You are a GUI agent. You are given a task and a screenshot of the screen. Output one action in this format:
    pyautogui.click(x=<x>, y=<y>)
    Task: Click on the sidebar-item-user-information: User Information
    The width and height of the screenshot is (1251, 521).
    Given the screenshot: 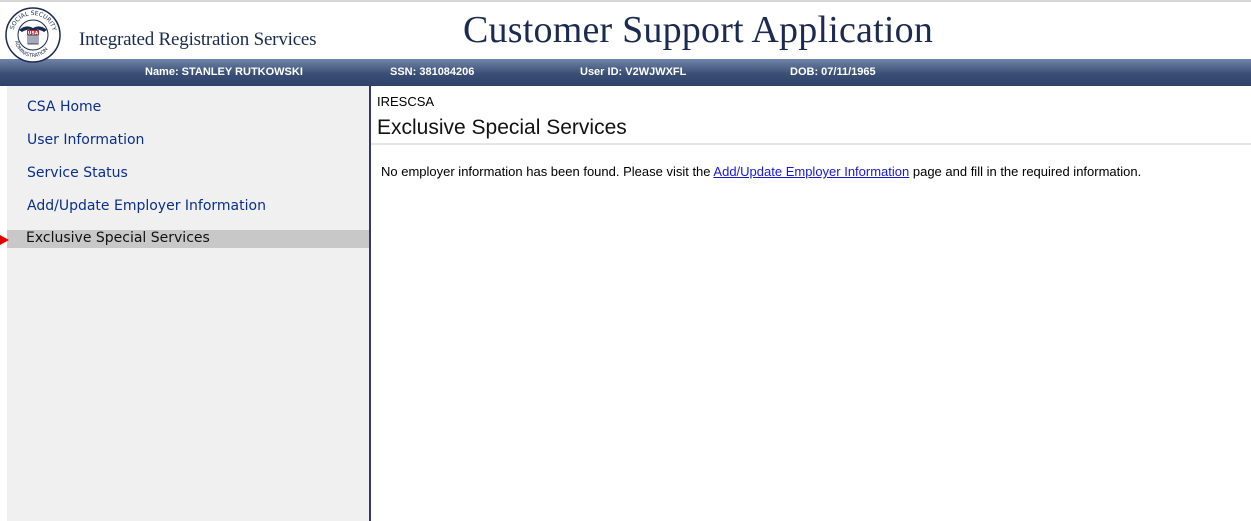 What is the action you would take?
    pyautogui.click(x=188, y=140)
    